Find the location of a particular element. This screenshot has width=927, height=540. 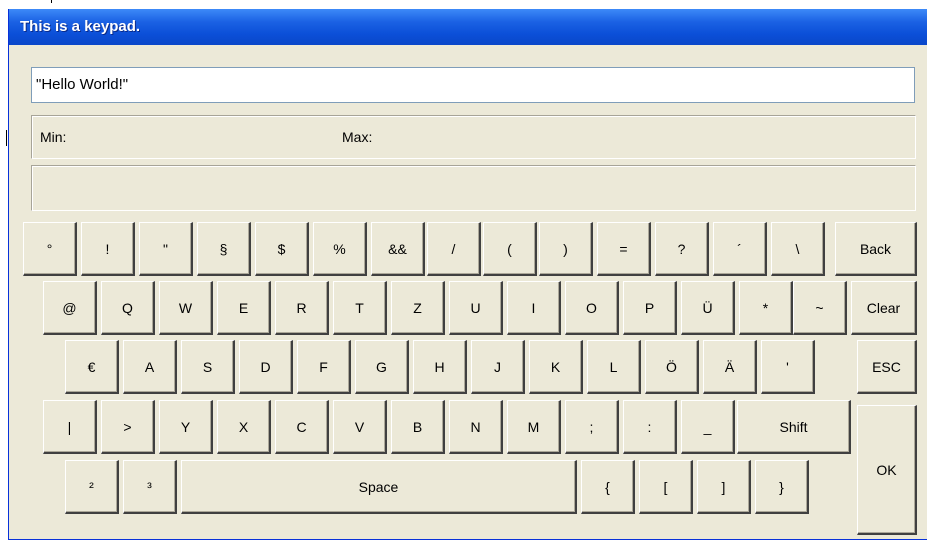

key-b: B is located at coordinates (418, 427).